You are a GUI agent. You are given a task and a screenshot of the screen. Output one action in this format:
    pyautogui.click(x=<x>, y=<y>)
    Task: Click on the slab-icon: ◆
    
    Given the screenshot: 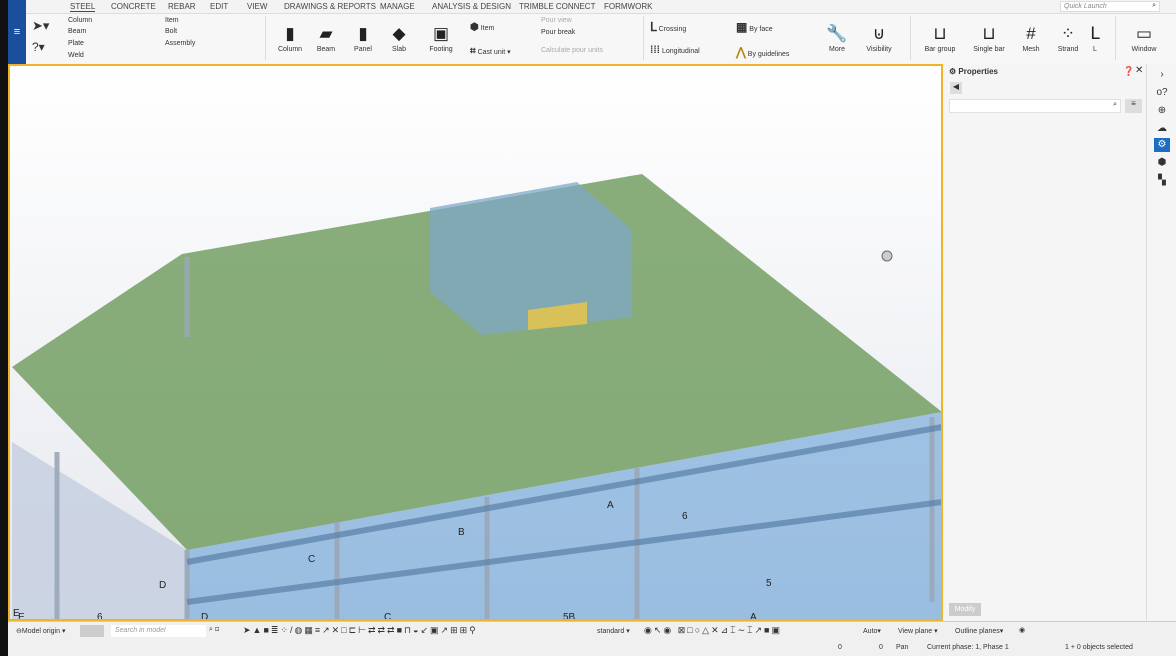 What is the action you would take?
    pyautogui.click(x=399, y=33)
    